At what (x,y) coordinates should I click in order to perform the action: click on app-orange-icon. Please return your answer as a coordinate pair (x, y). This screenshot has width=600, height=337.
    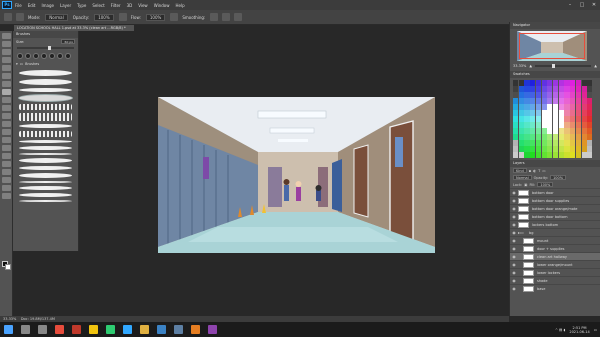
    Looking at the image, I should click on (195, 329).